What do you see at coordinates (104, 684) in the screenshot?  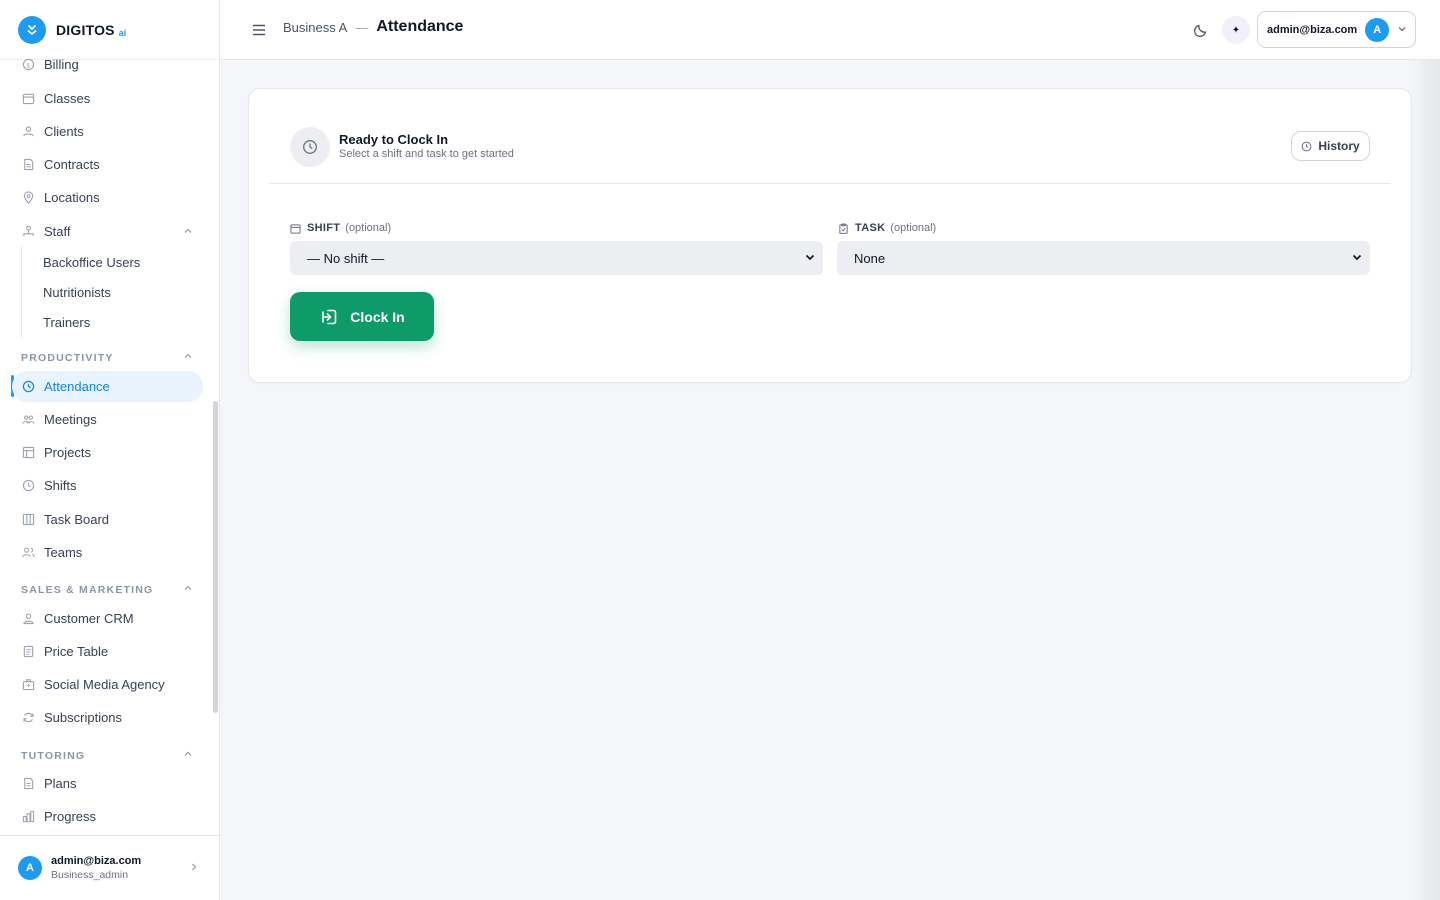 I see `sidebar-item-label: Social Media Agency` at bounding box center [104, 684].